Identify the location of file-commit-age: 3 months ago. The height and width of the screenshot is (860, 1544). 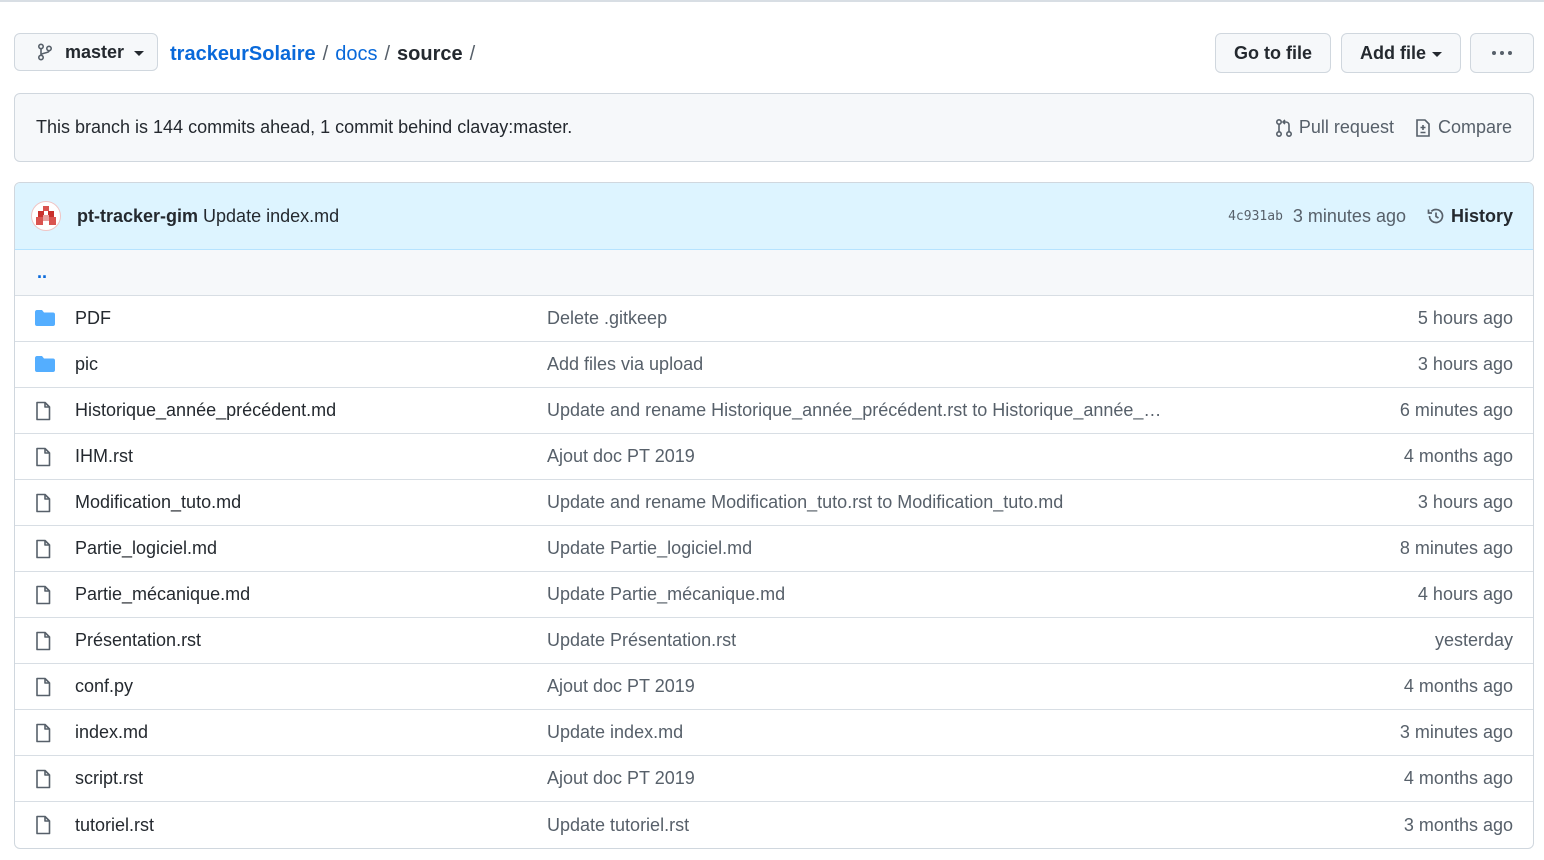
(1458, 824).